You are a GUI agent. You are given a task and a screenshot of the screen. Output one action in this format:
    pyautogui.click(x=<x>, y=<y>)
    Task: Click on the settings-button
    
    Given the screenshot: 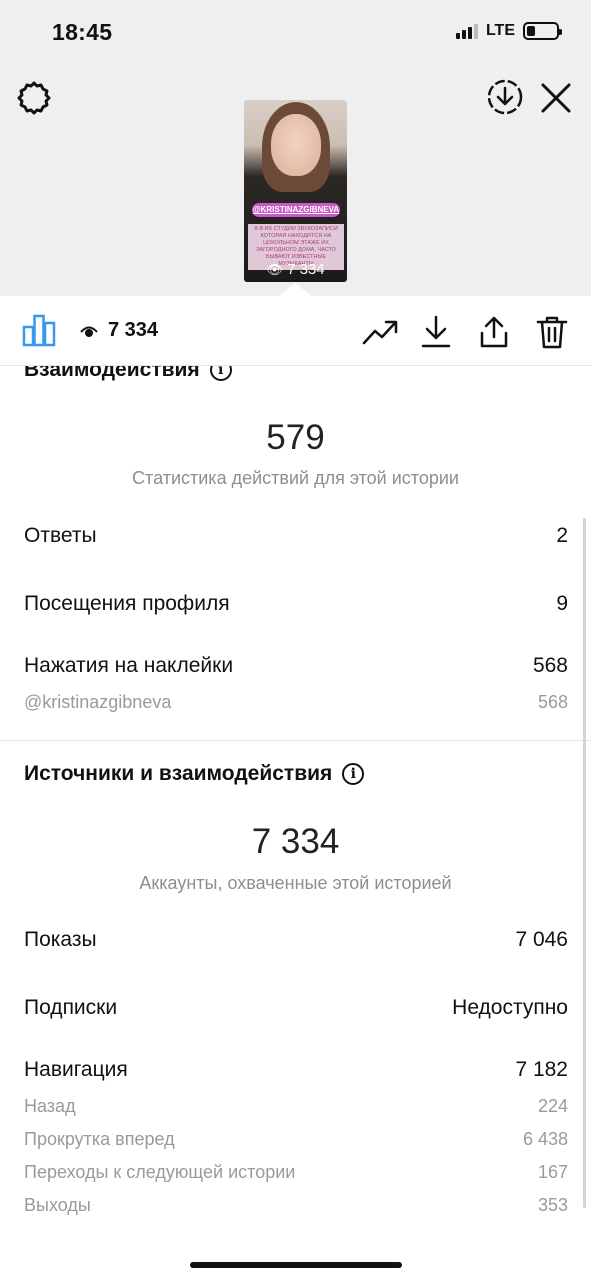 What is the action you would take?
    pyautogui.click(x=34, y=98)
    